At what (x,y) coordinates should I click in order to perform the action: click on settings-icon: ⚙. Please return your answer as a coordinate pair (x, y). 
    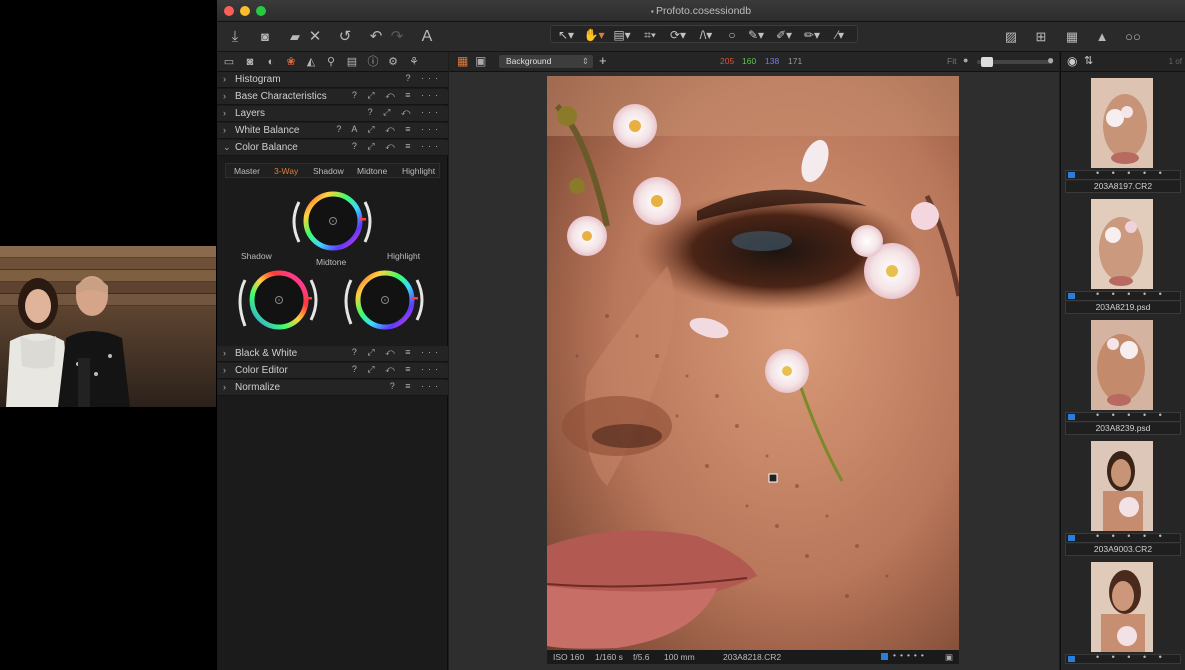
    Looking at the image, I should click on (393, 62).